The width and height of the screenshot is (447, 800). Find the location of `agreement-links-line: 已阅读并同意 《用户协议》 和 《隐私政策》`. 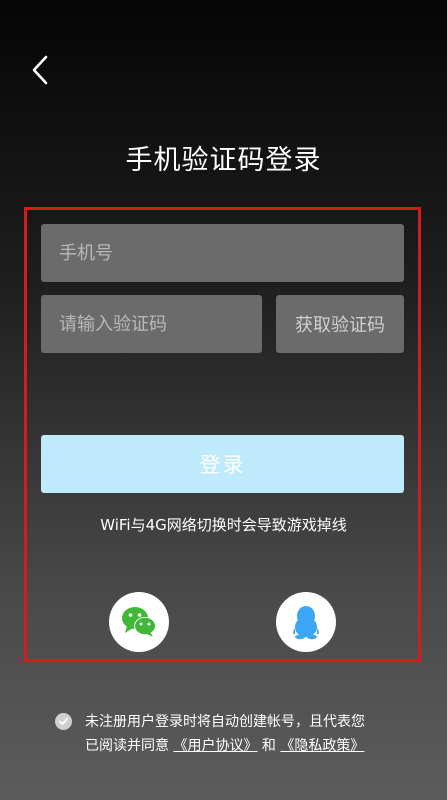

agreement-links-line: 已阅读并同意 《用户协议》 和 《隐私政策》 is located at coordinates (224, 746).